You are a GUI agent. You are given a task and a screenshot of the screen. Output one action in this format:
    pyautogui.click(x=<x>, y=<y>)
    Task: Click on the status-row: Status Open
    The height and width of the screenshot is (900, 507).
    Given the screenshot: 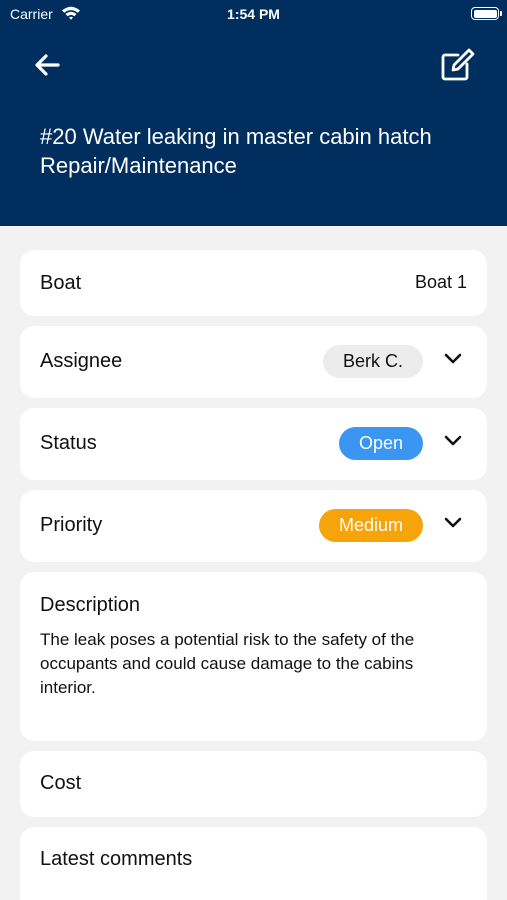 What is the action you would take?
    pyautogui.click(x=253, y=444)
    